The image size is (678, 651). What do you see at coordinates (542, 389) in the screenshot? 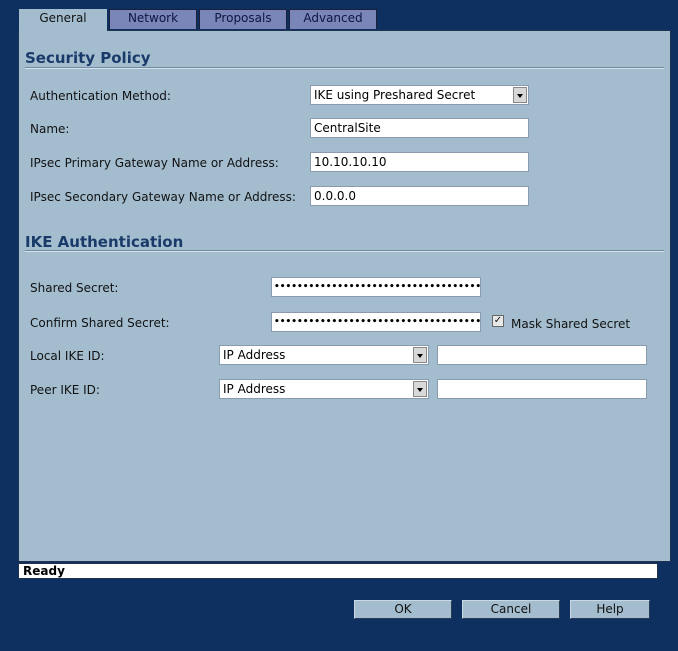
I see `peer-ike-id-field` at bounding box center [542, 389].